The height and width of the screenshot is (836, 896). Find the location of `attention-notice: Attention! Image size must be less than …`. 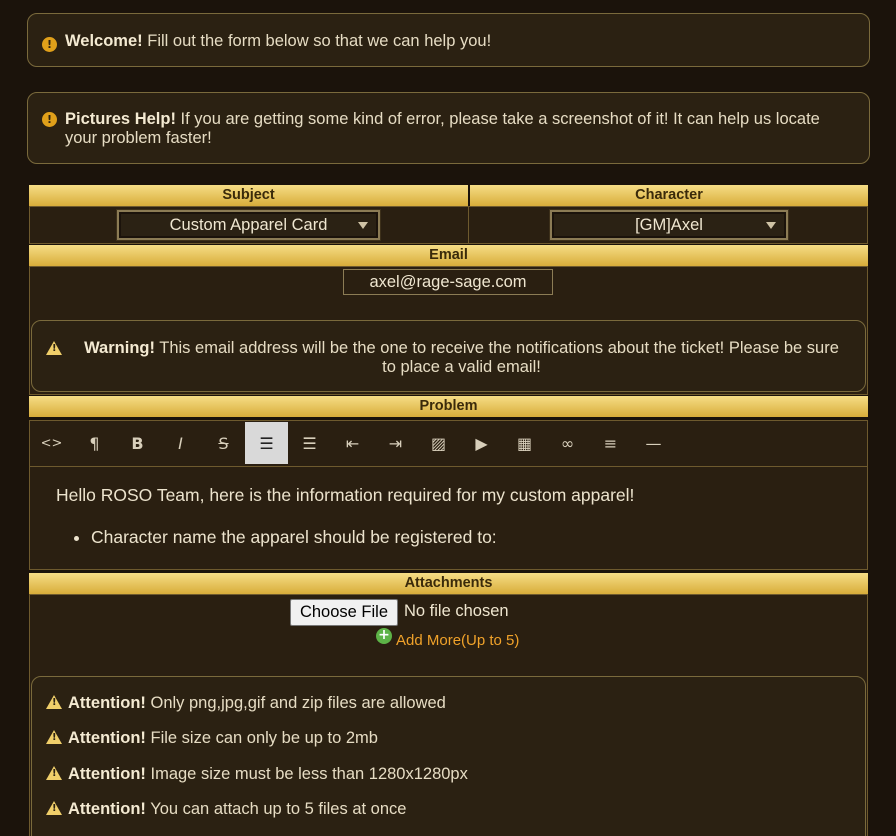

attention-notice: Attention! Image size must be less than … is located at coordinates (257, 774).